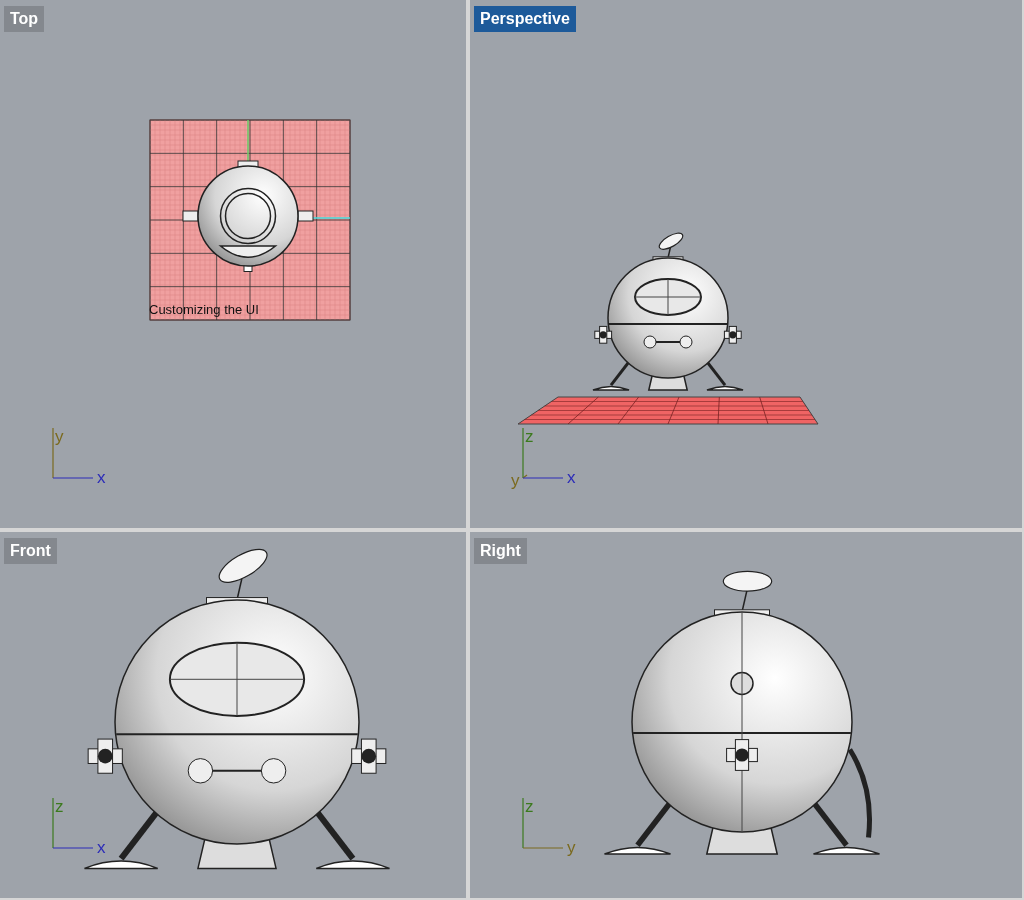 This screenshot has width=1024, height=900. Describe the element at coordinates (525, 19) in the screenshot. I see `viewport-tab: Perspective` at that location.